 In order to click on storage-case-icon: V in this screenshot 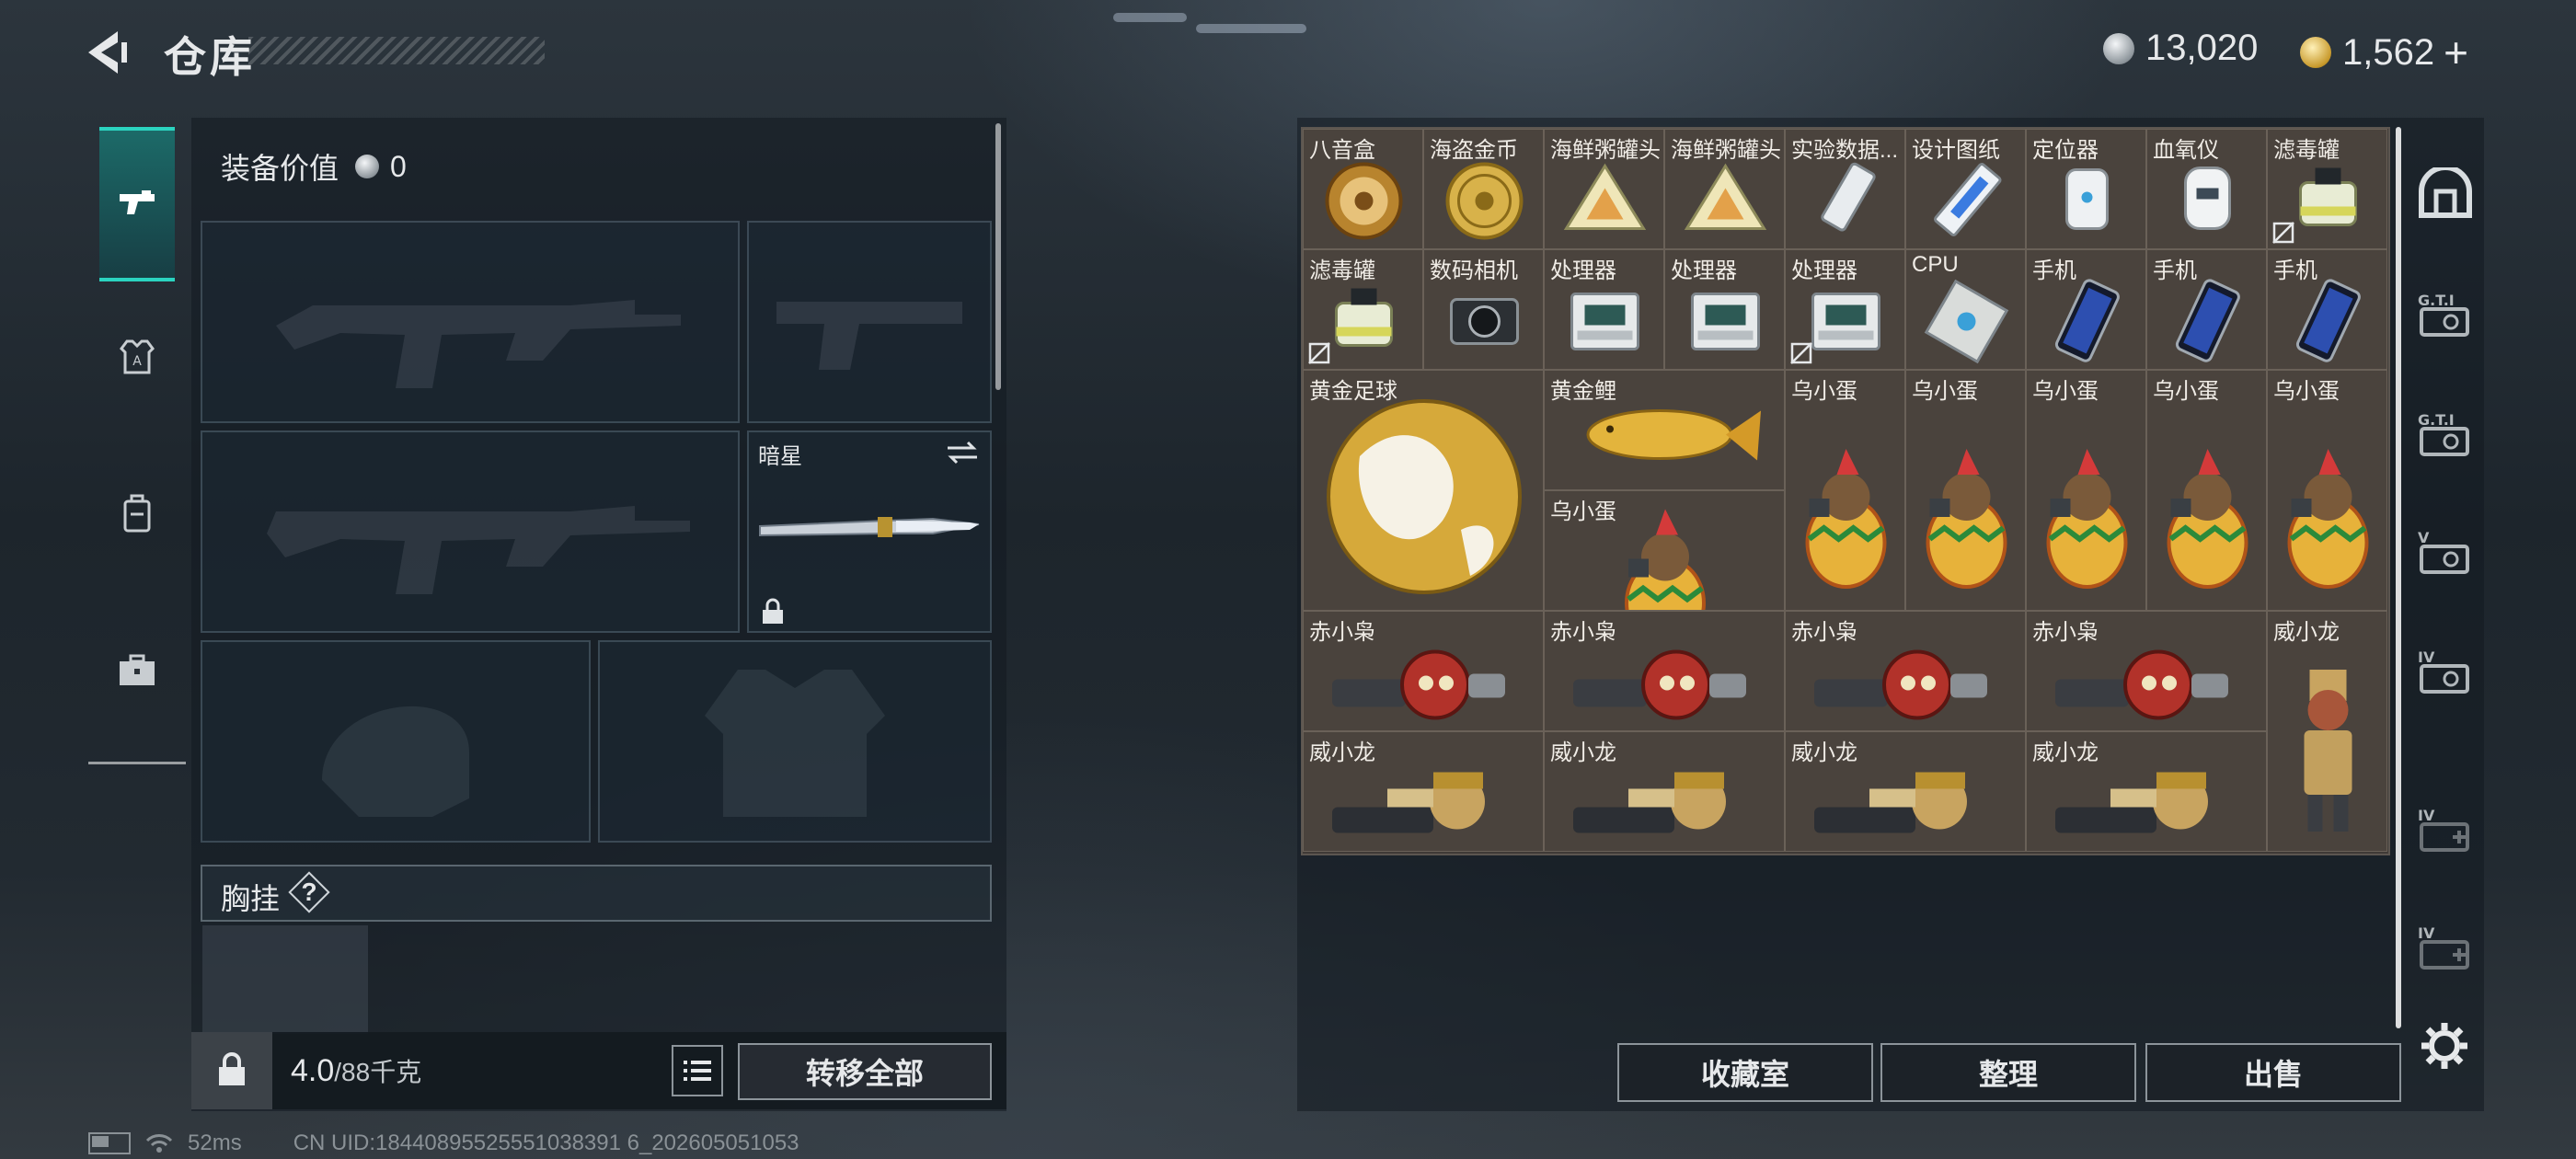, I will do `click(2443, 551)`.